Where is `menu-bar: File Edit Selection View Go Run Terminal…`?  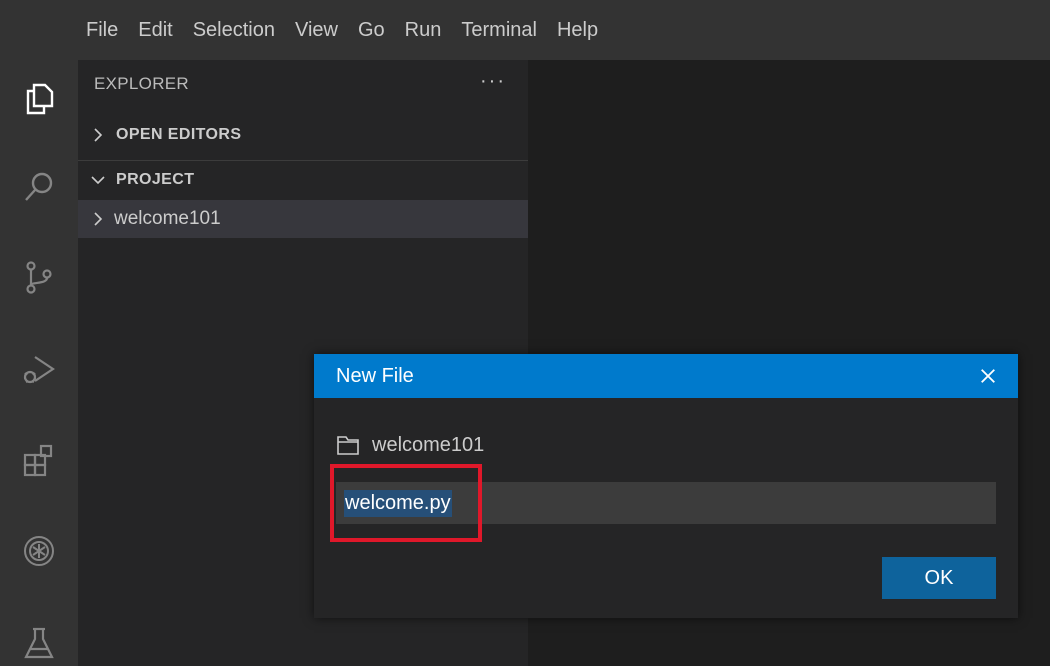
menu-bar: File Edit Selection View Go Run Terminal… is located at coordinates (525, 30).